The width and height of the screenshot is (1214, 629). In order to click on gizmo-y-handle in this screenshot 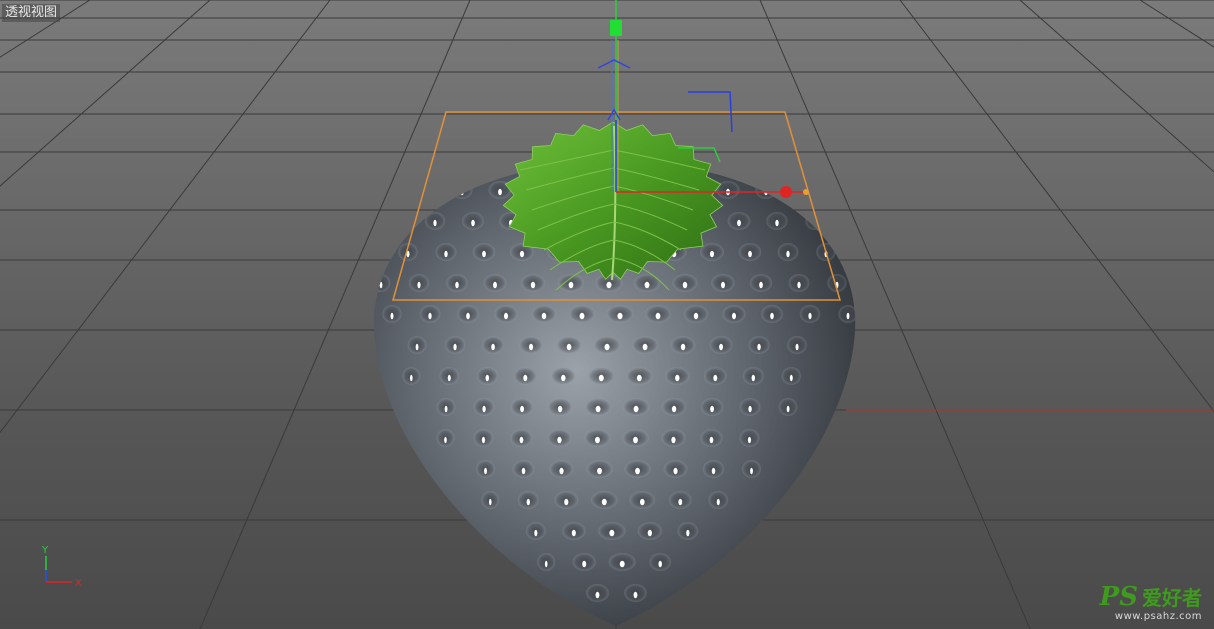, I will do `click(616, 28)`.